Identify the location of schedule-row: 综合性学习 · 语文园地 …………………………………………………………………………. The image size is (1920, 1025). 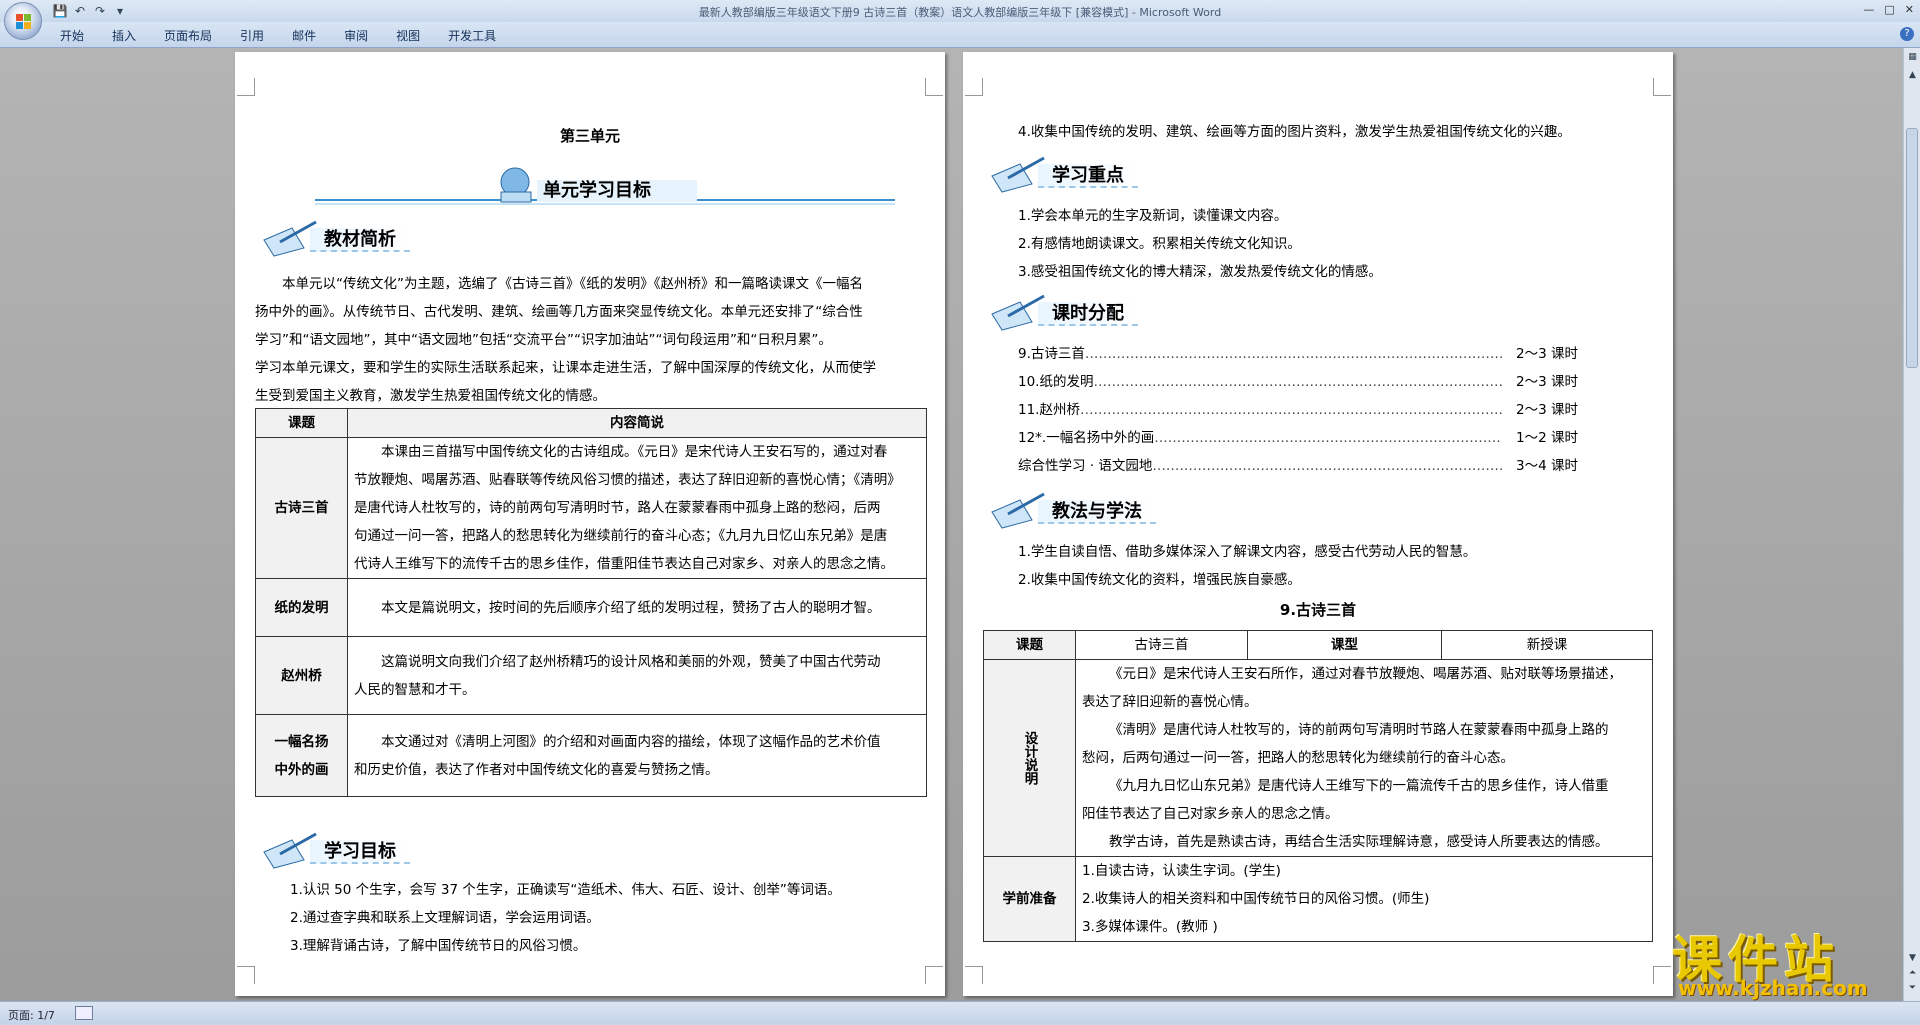
(1298, 466).